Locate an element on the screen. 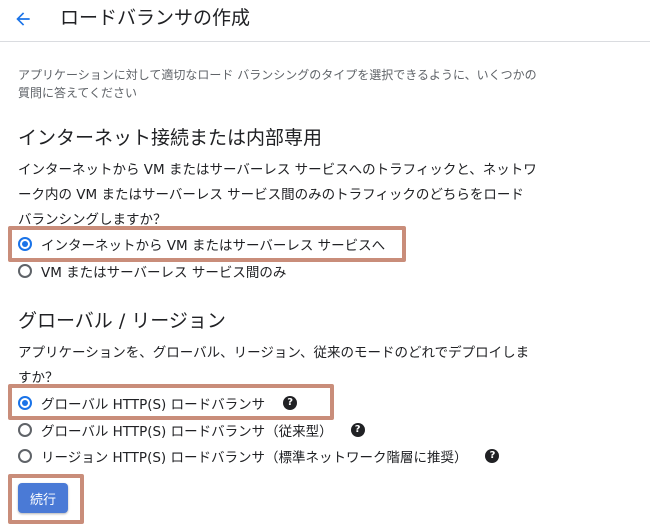 The width and height of the screenshot is (650, 530). radio-option-global-https: グローバル HTTP(S) ロードバランサ ? is located at coordinates (158, 403).